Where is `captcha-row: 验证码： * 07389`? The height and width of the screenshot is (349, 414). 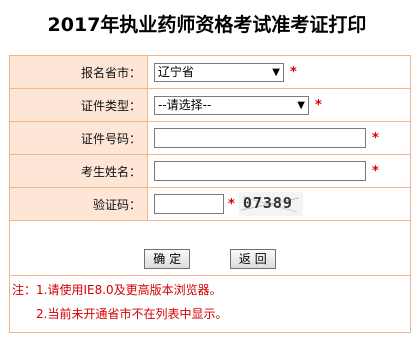 captcha-row: 验证码： * 07389 is located at coordinates (210, 204).